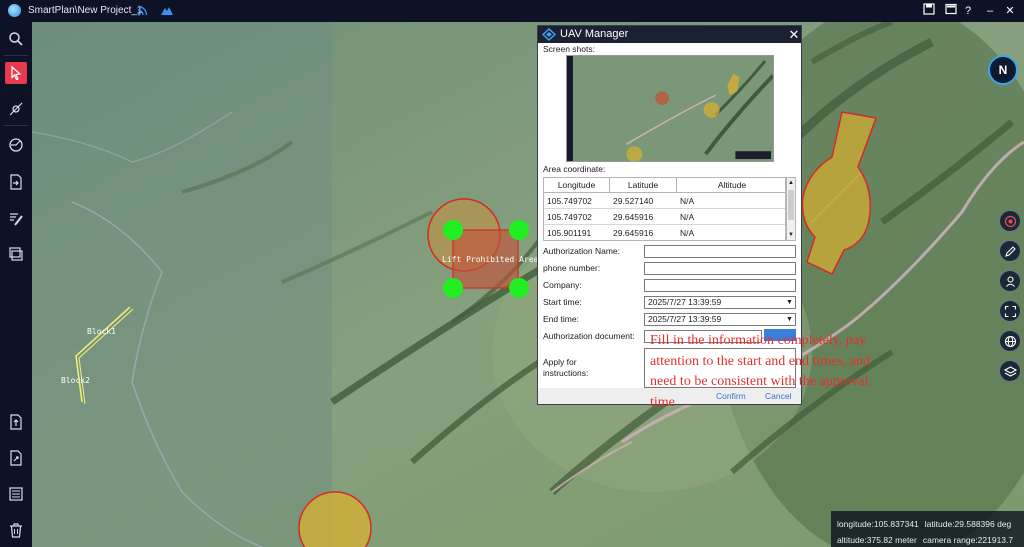  I want to click on title-bar: SmartPlan\New Project_1 ? – ✕, so click(512, 11).